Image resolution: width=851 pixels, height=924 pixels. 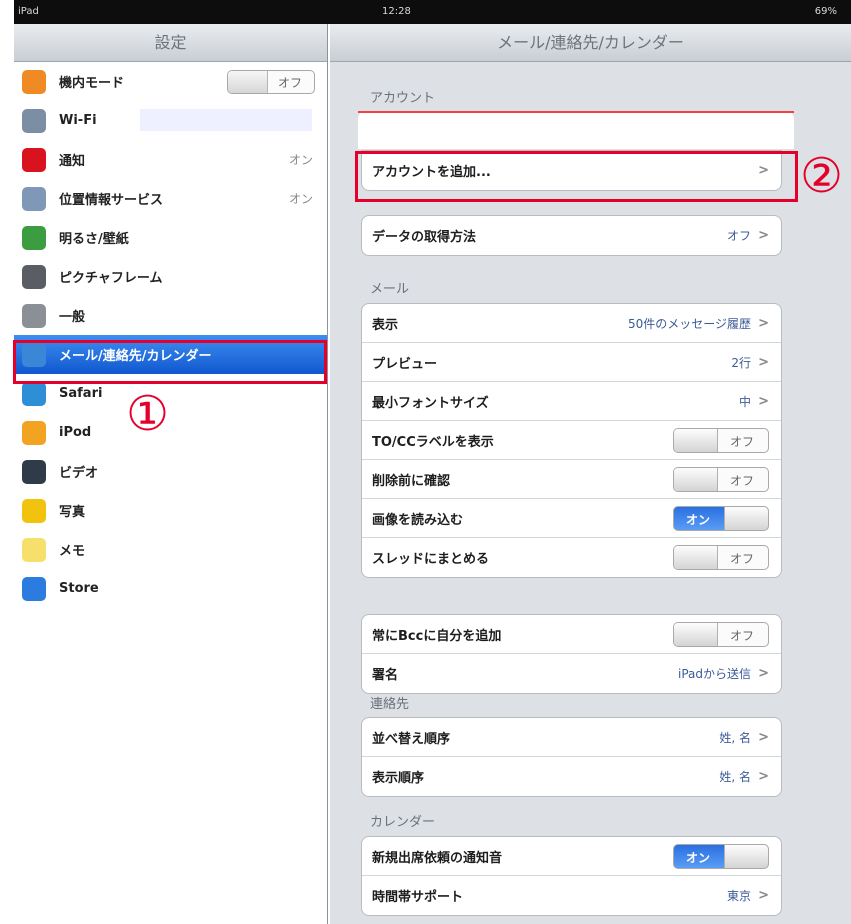 What do you see at coordinates (571, 479) in the screenshot?
I see `settings-row: 削除前に確認 オフ` at bounding box center [571, 479].